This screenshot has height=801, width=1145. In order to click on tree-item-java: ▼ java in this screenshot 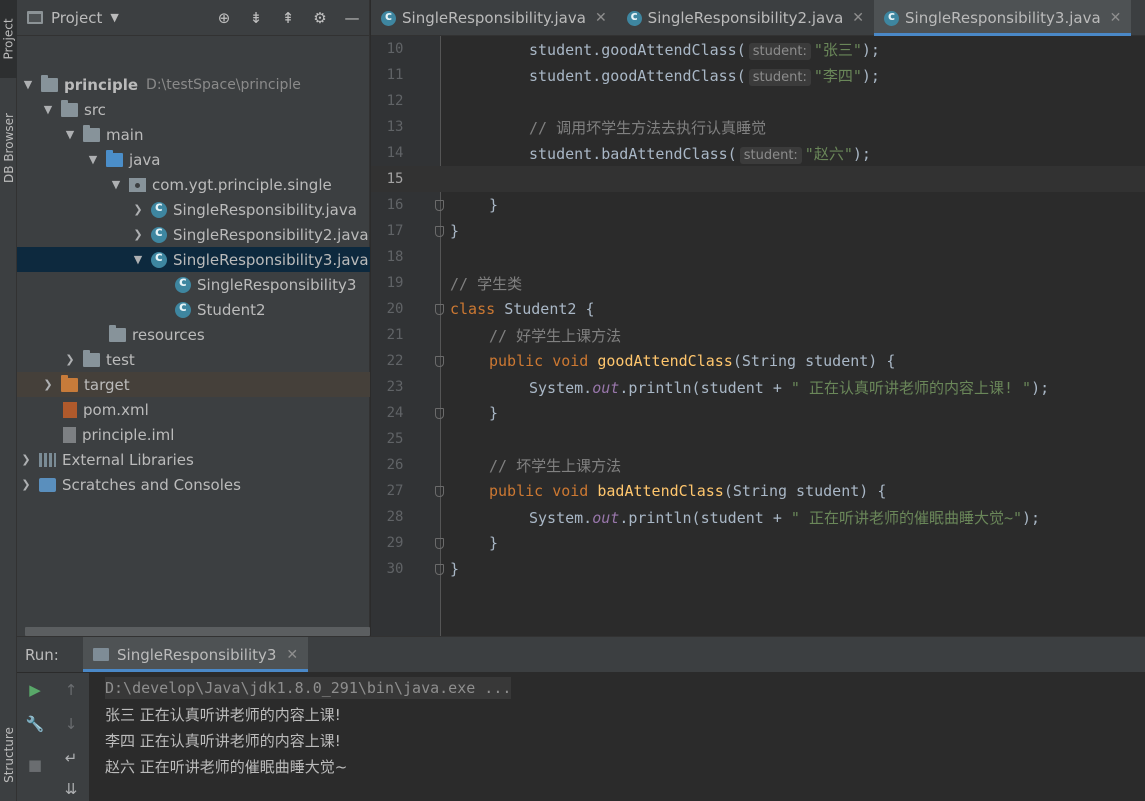, I will do `click(193, 159)`.